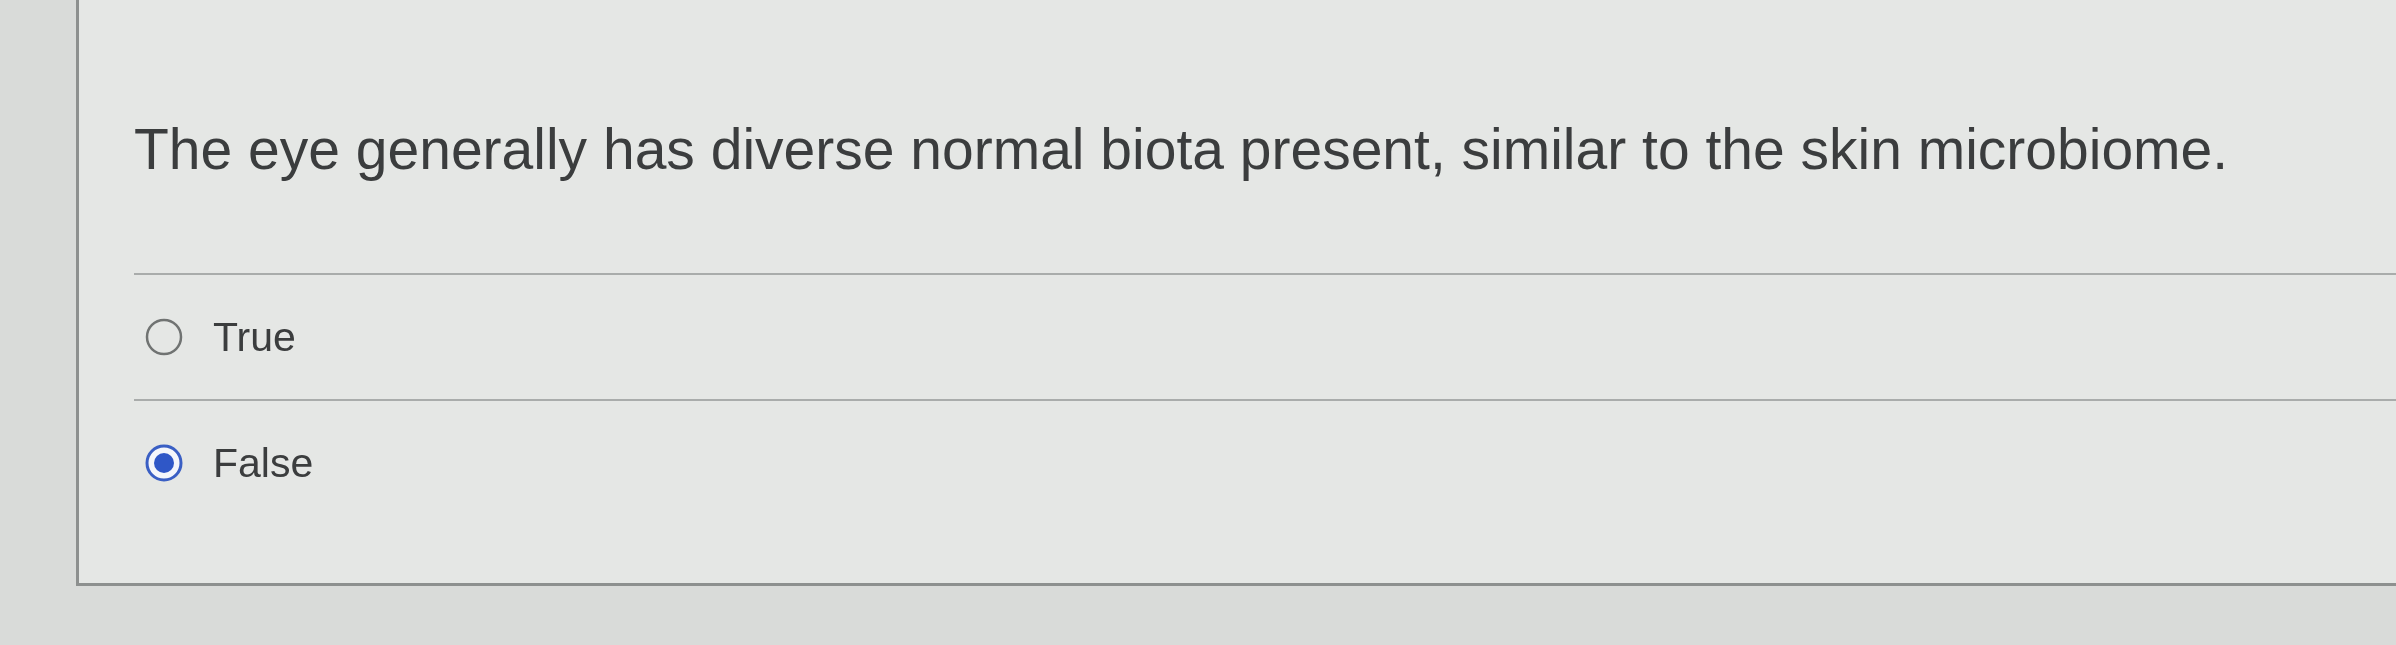 The width and height of the screenshot is (2396, 645). What do you see at coordinates (1182, 149) in the screenshot?
I see `question-text: The eye generally has diverse normal biota present, similar to the skin microbiome.` at bounding box center [1182, 149].